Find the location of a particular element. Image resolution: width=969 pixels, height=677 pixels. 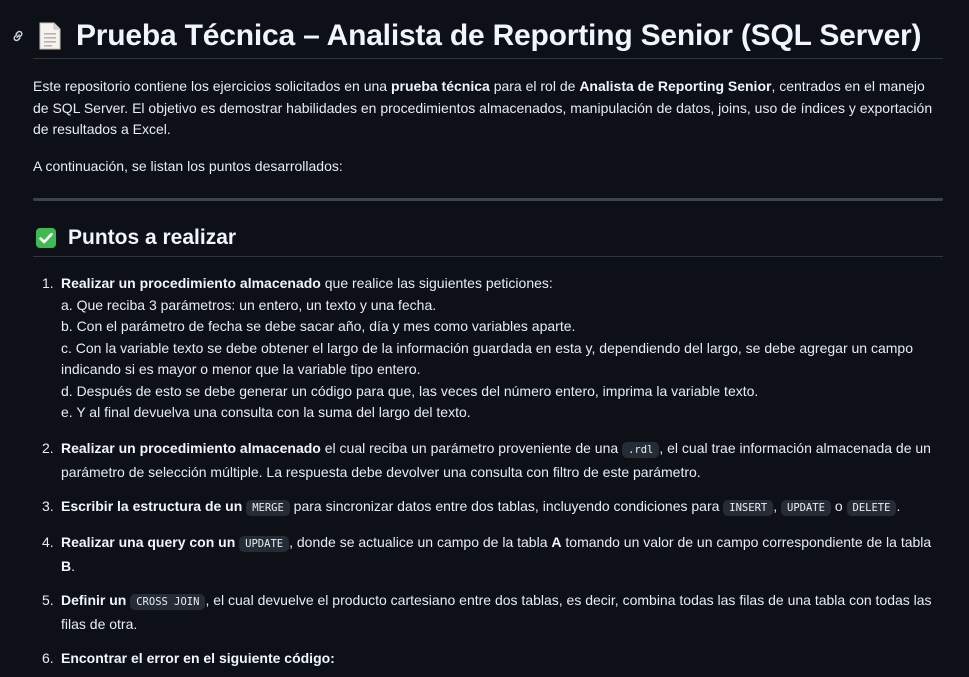

item-number: 2. is located at coordinates (48, 448).